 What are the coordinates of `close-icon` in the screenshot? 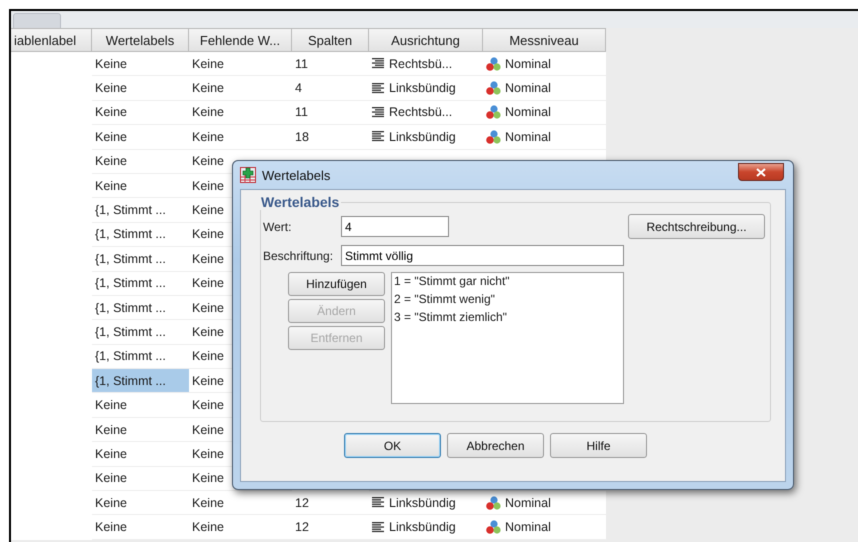 It's located at (761, 172).